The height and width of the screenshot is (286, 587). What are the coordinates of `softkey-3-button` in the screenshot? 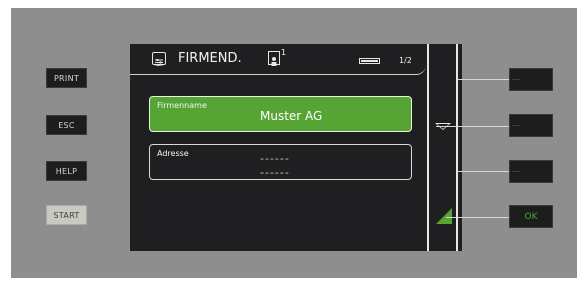 It's located at (531, 171).